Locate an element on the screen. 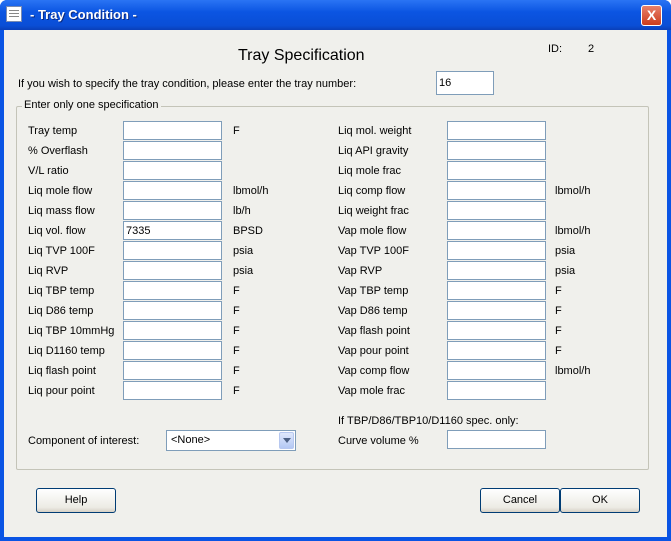 This screenshot has width=671, height=541. overflash-label: % Overflash is located at coordinates (58, 151).